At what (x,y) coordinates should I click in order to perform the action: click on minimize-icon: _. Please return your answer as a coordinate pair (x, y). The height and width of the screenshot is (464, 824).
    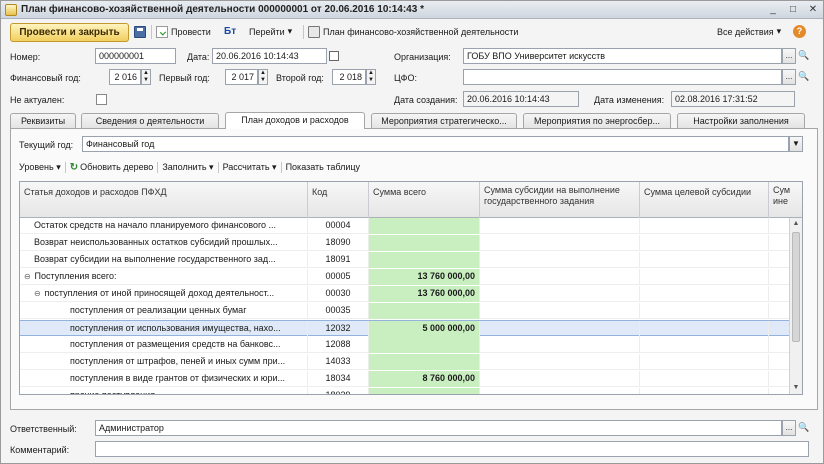
    Looking at the image, I should click on (773, 9).